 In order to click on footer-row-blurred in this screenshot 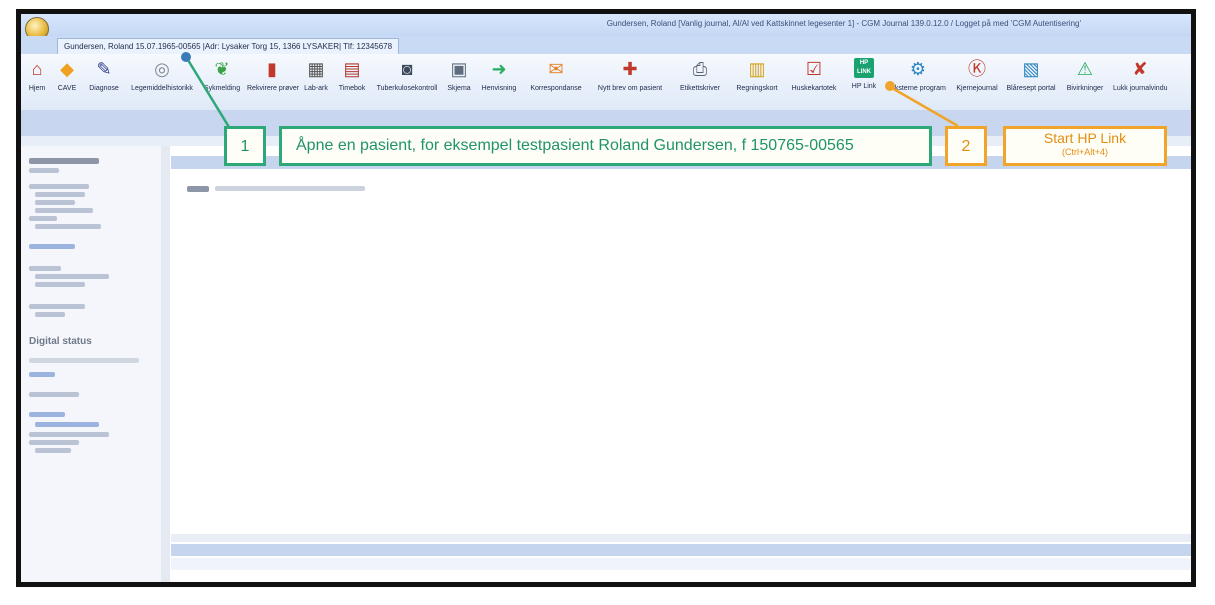, I will do `click(681, 564)`.